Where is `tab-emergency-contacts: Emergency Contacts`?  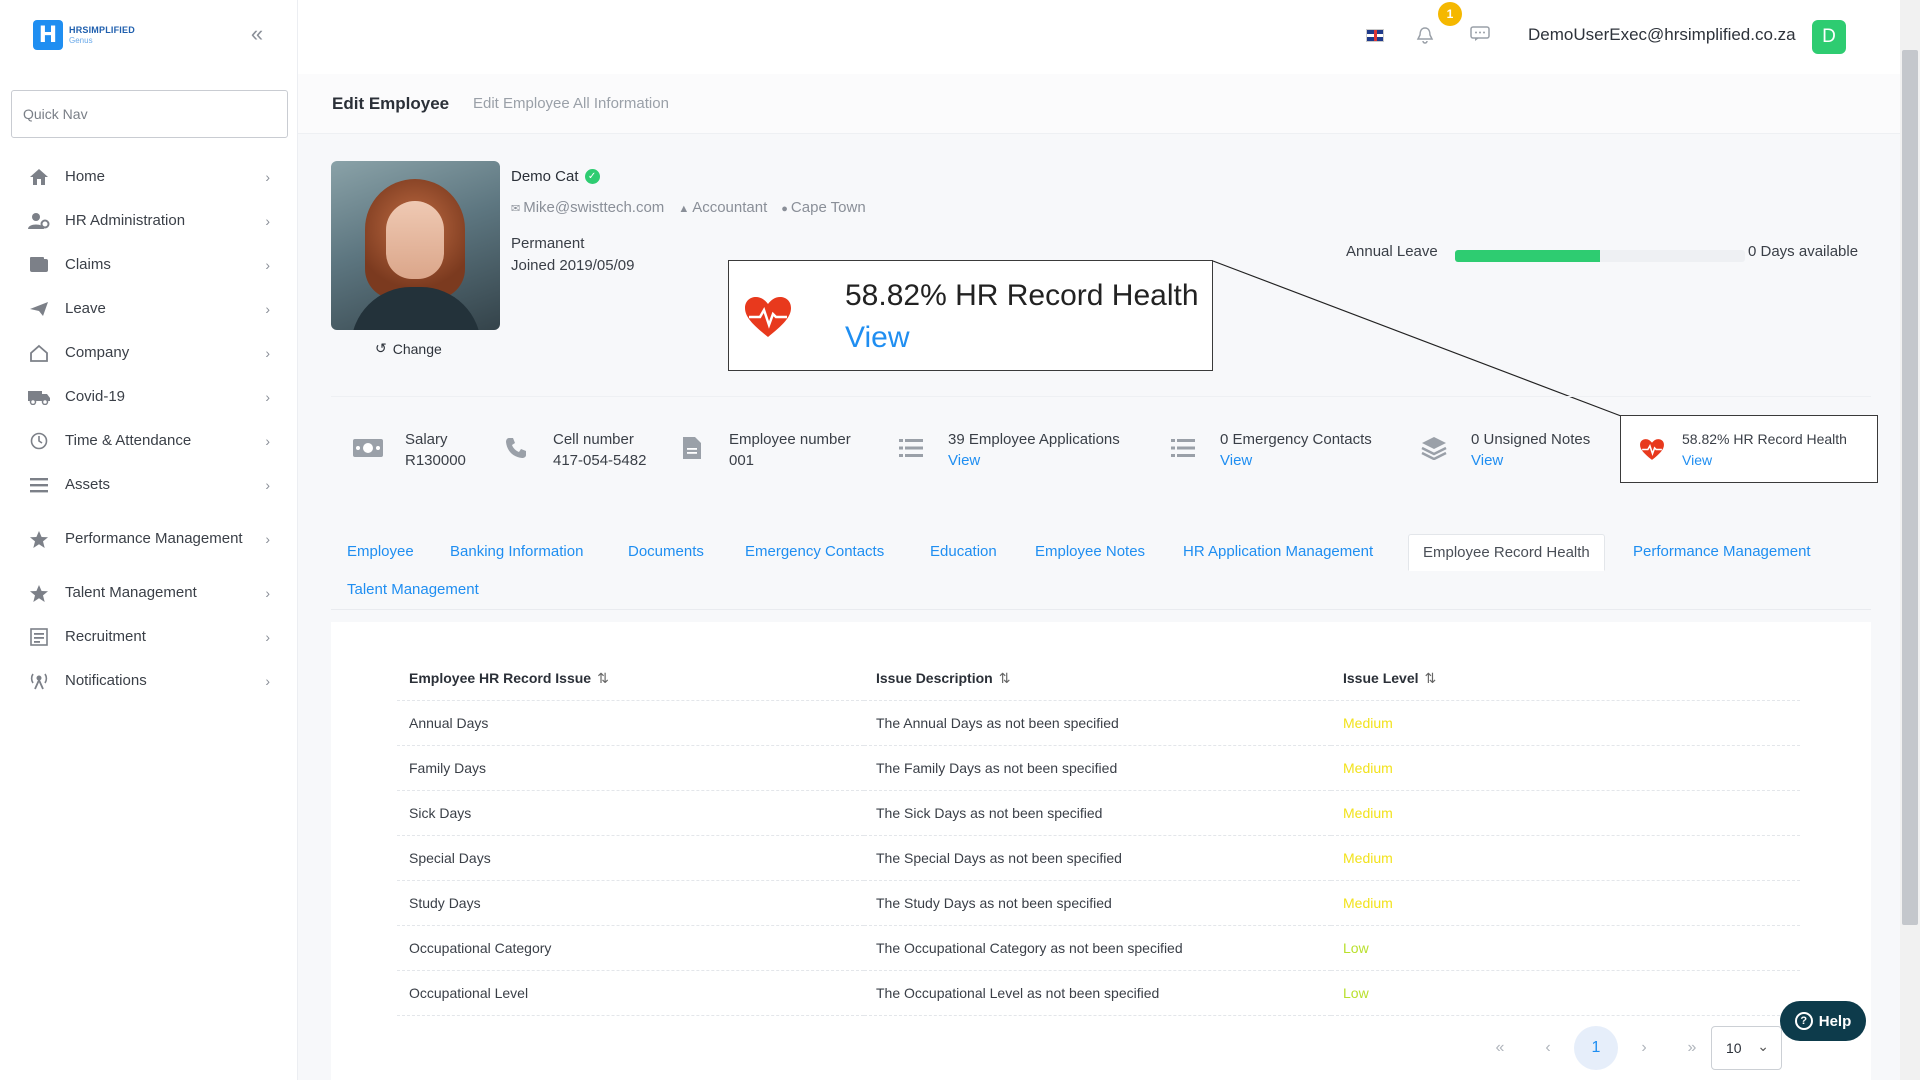
tab-emergency-contacts: Emergency Contacts is located at coordinates (814, 551).